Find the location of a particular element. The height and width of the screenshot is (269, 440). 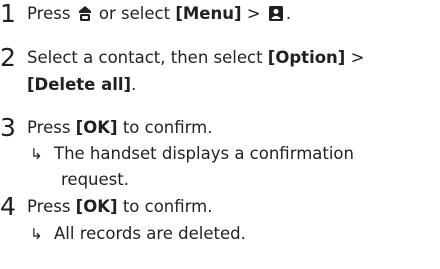

step-result: ↳ All records are deleted. is located at coordinates (138, 234).